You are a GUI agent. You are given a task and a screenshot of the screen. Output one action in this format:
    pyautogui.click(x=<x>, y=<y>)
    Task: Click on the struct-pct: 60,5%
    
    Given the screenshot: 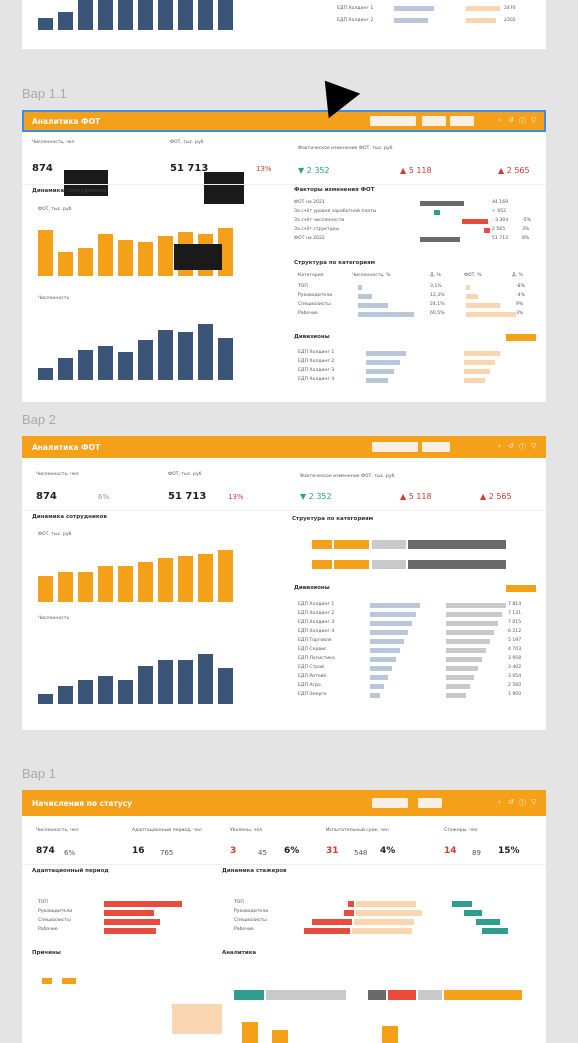 What is the action you would take?
    pyautogui.click(x=437, y=313)
    